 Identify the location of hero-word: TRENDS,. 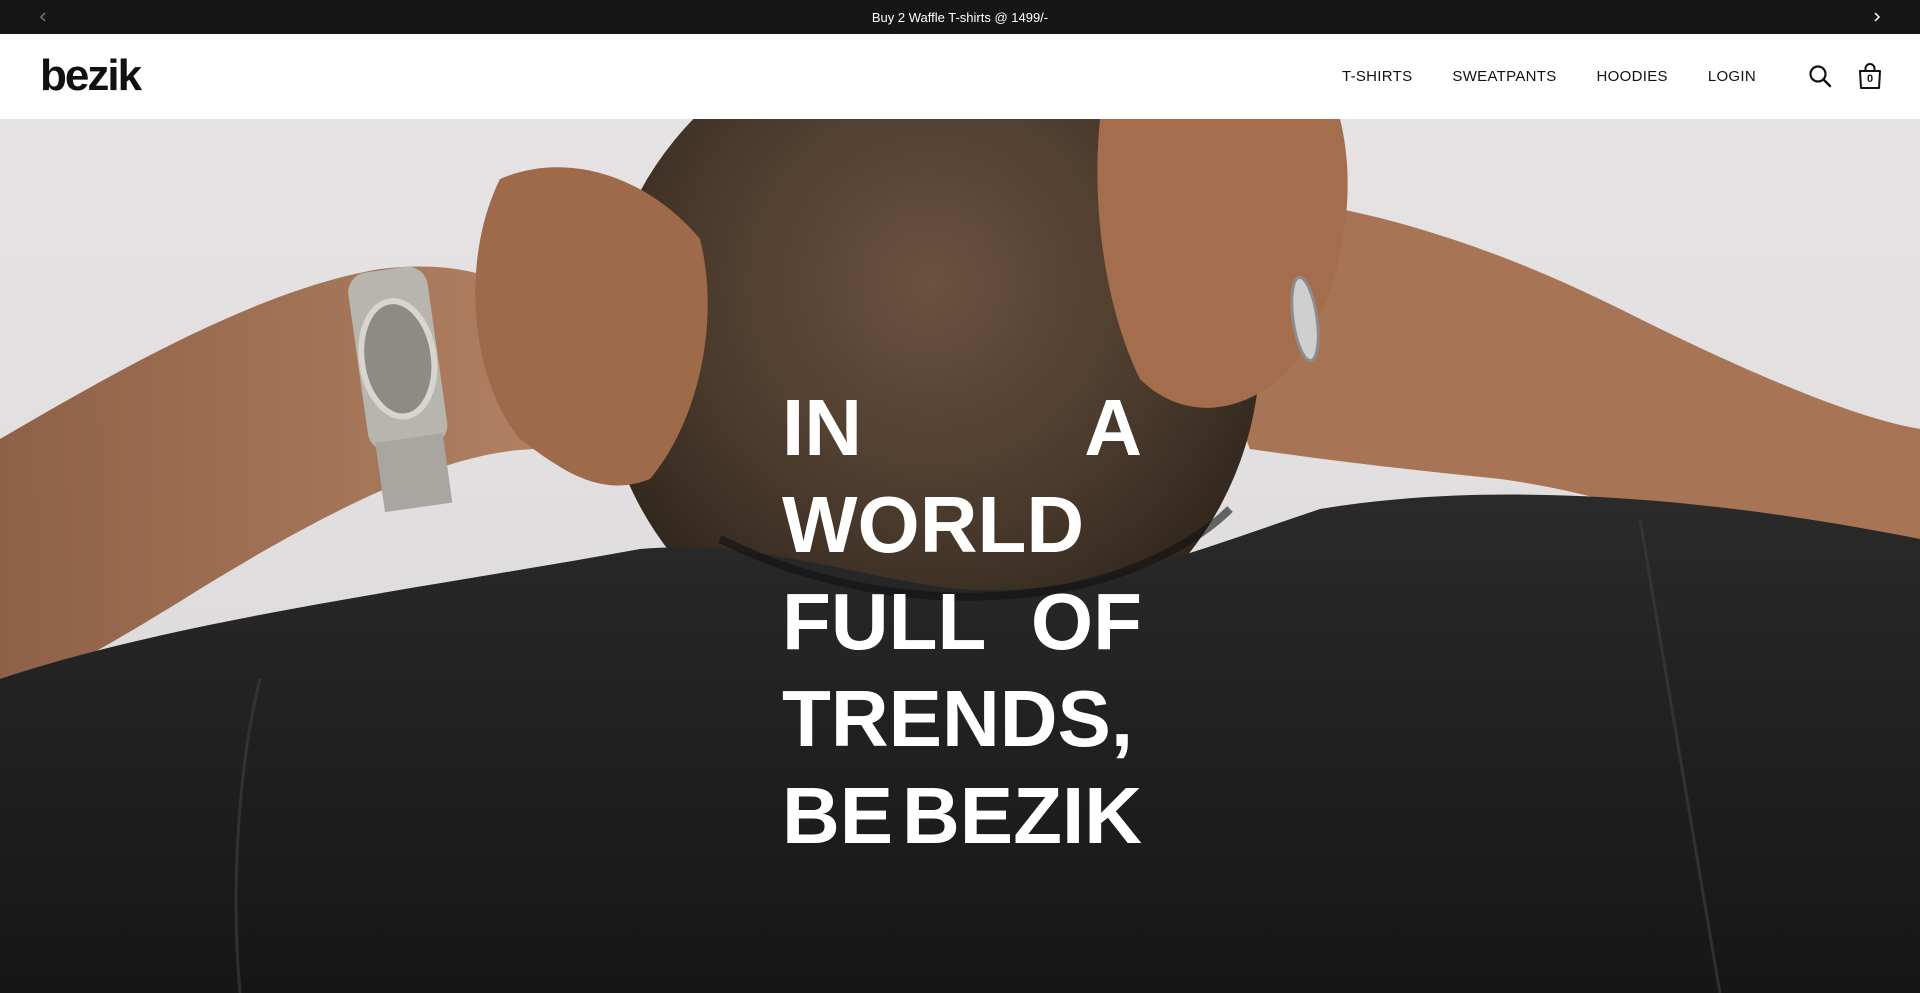
(958, 718).